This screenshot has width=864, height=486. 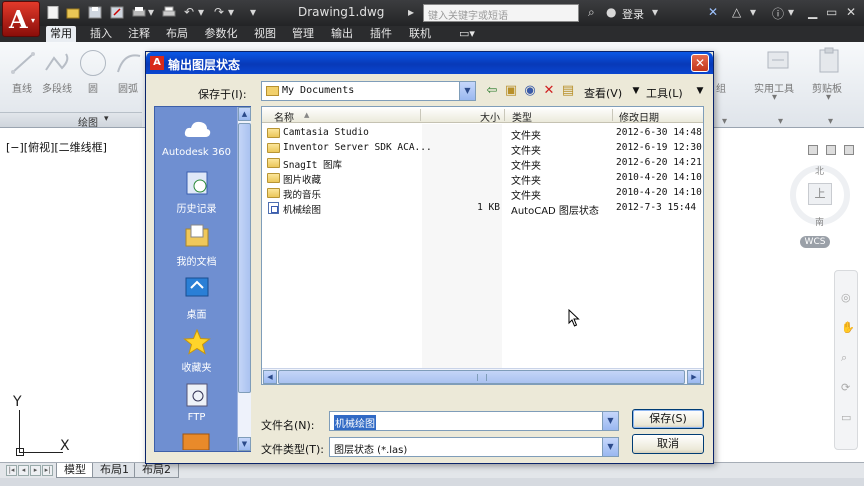 I want to click on dropdown-icon: ▾, so click(x=151, y=12).